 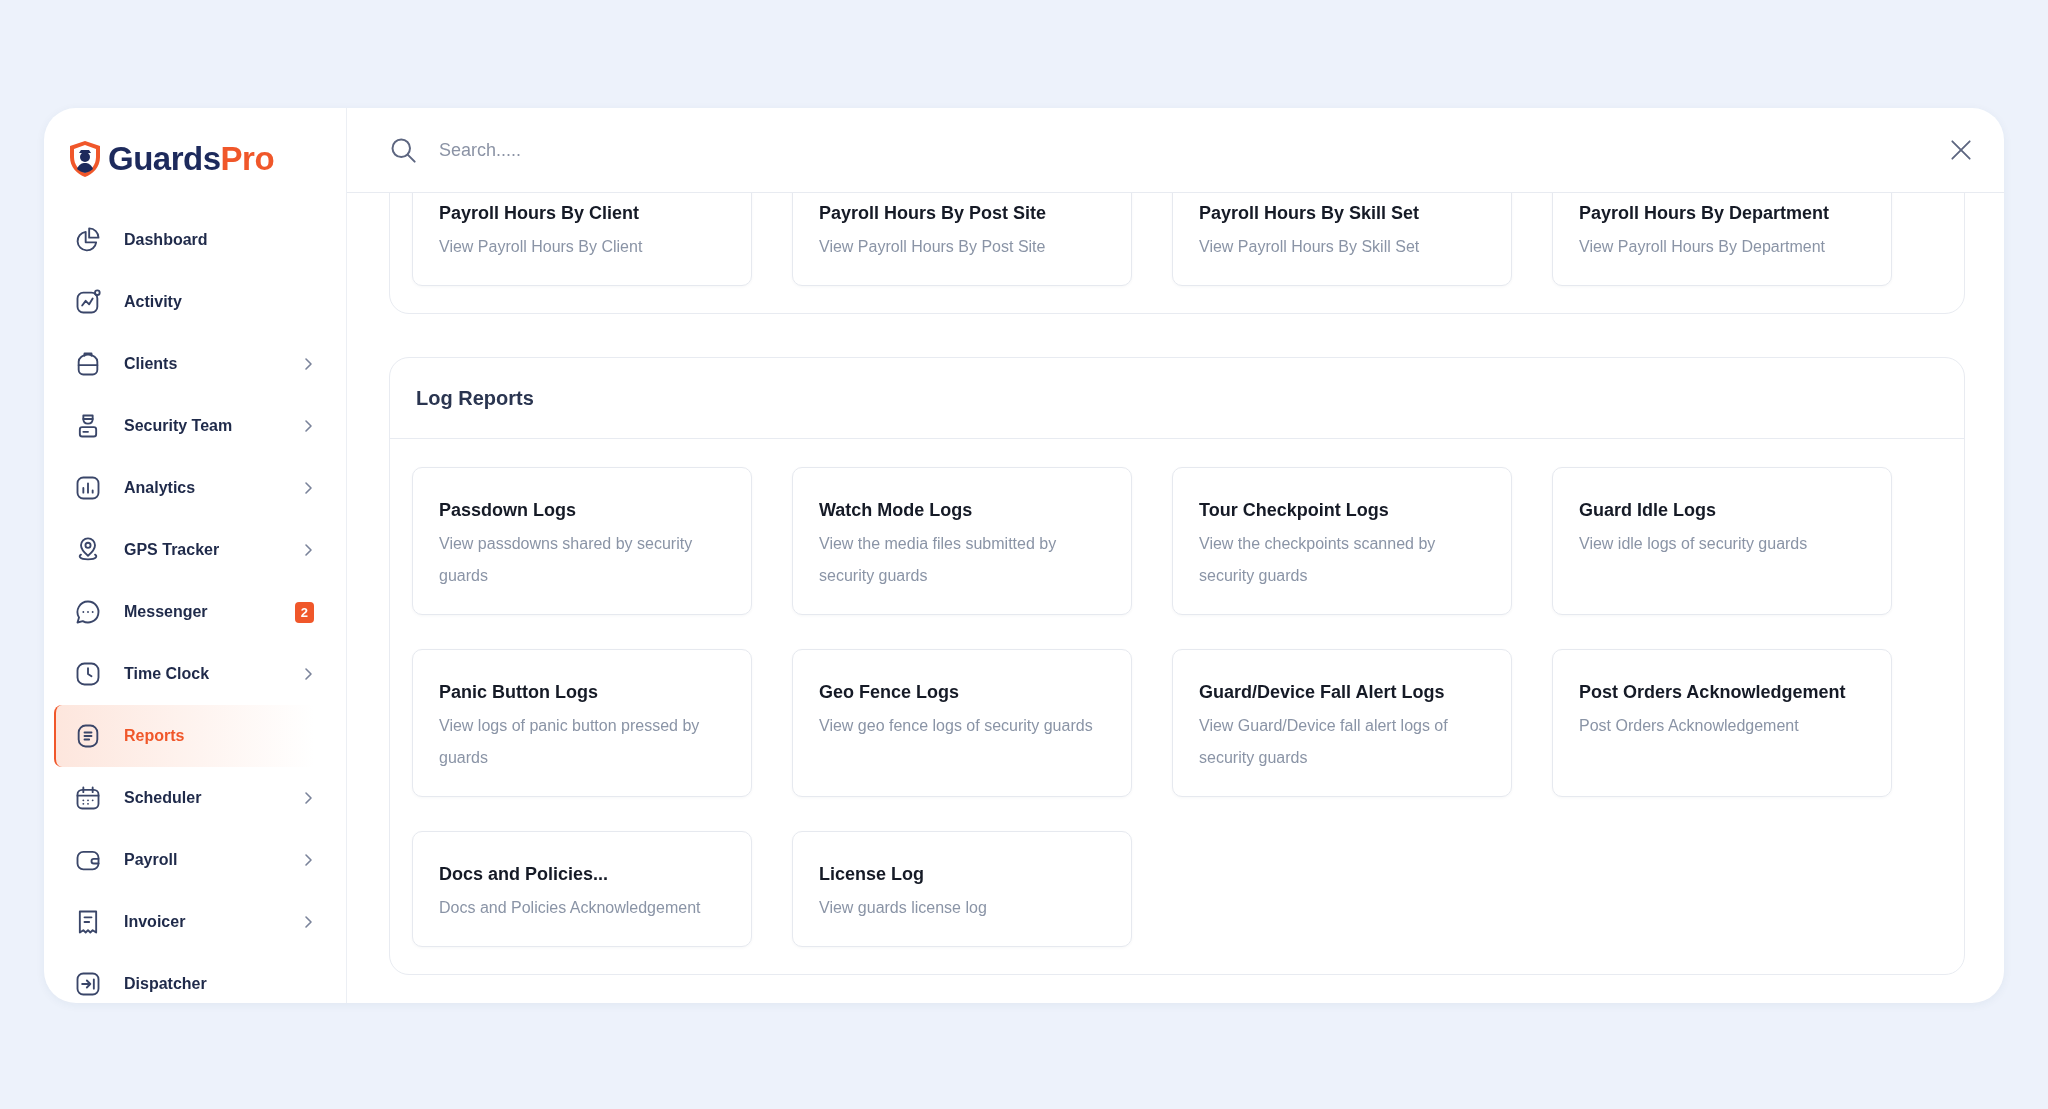 I want to click on clock-icon, so click(x=88, y=674).